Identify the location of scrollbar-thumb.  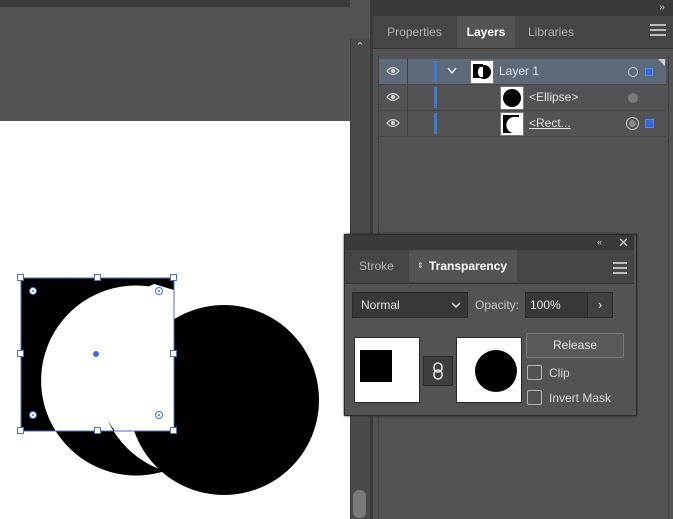
(359, 504).